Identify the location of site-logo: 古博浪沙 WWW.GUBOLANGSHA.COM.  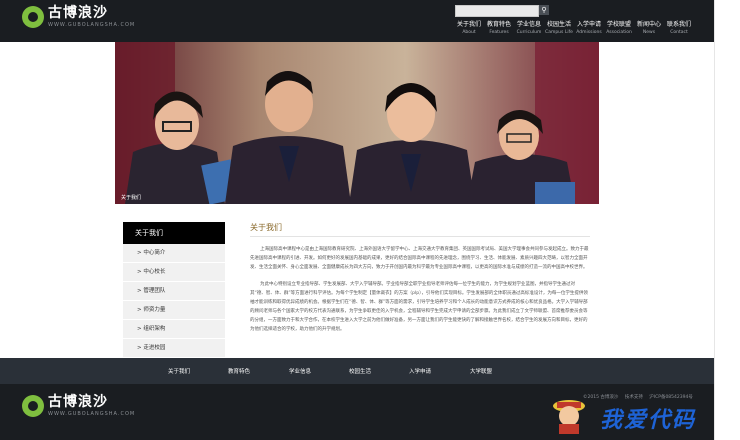
(78, 17).